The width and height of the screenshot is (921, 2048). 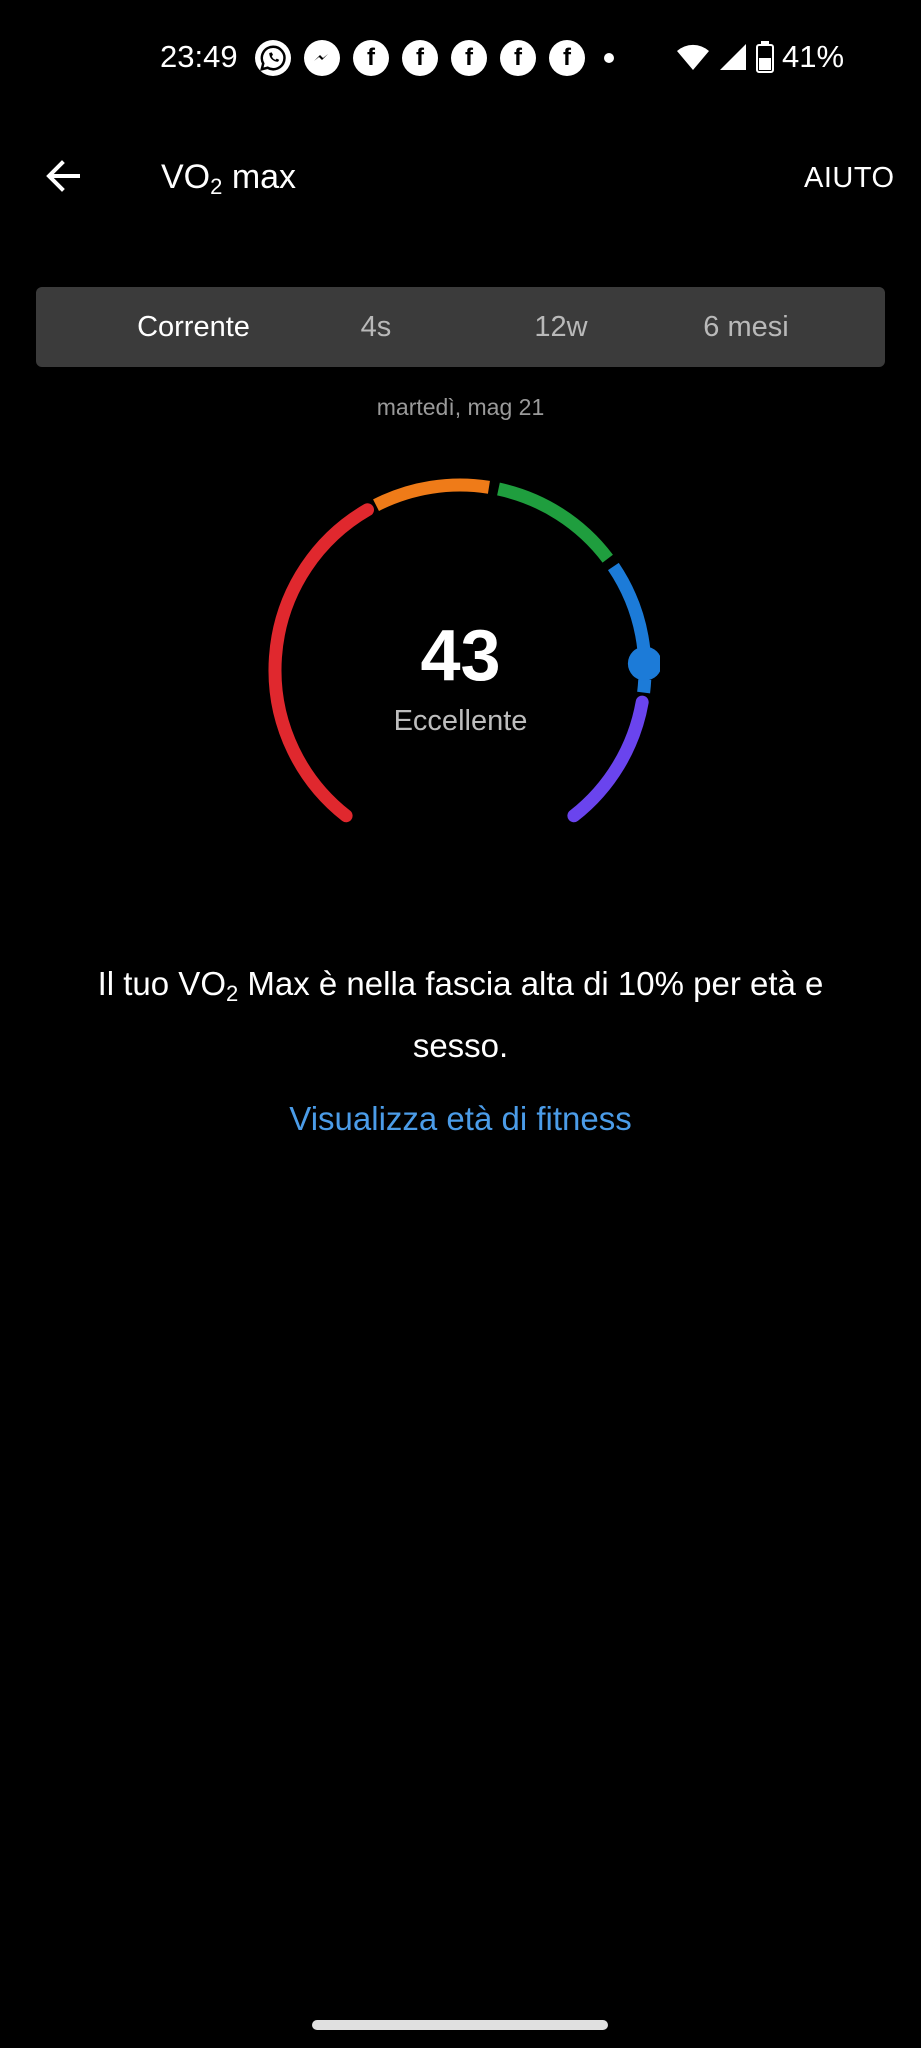 What do you see at coordinates (460, 2025) in the screenshot?
I see `home-indicator` at bounding box center [460, 2025].